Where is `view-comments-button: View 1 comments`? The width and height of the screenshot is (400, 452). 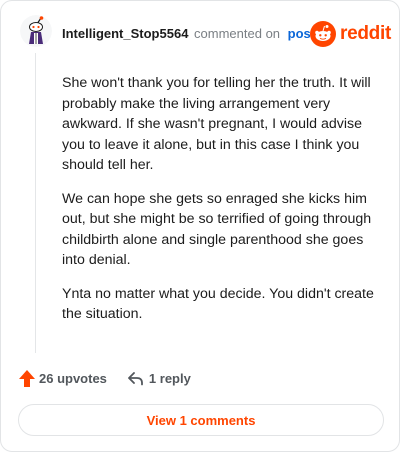
view-comments-button: View 1 comments is located at coordinates (201, 420).